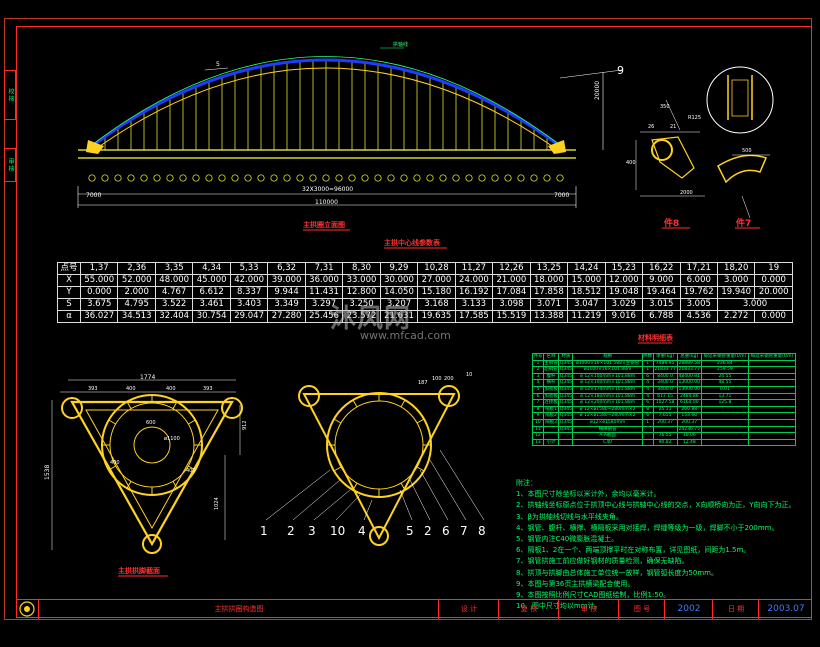 The image size is (820, 647). I want to click on material-cell: 25.11, so click(665, 409).